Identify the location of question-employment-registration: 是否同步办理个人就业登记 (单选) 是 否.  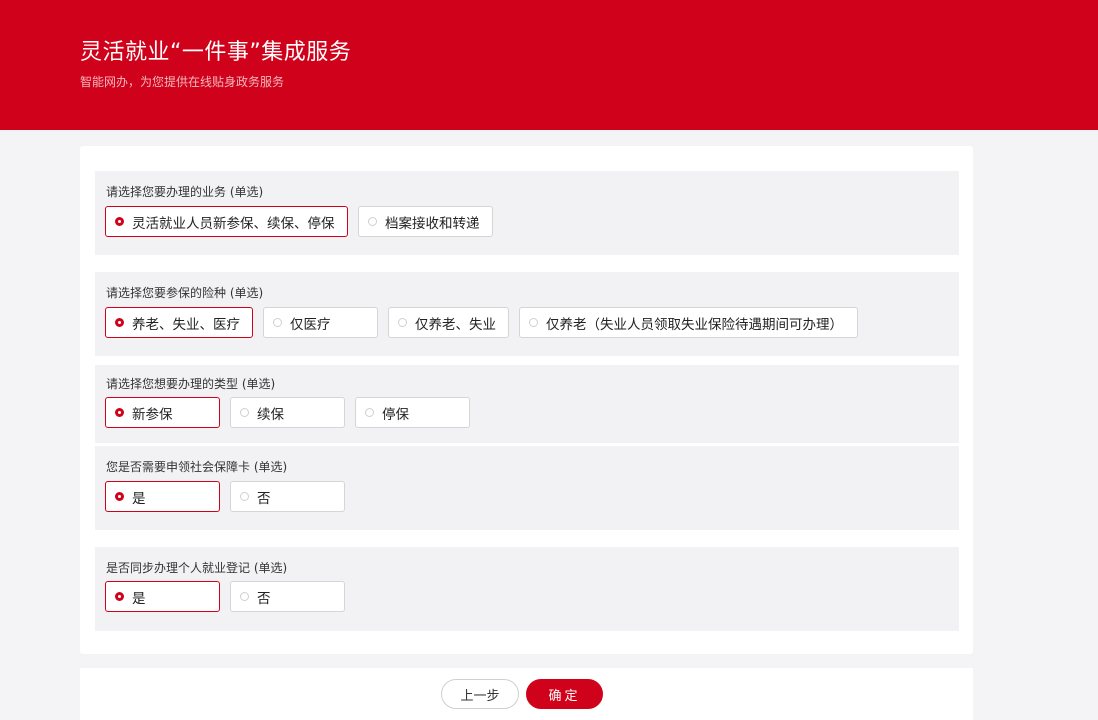
(527, 589).